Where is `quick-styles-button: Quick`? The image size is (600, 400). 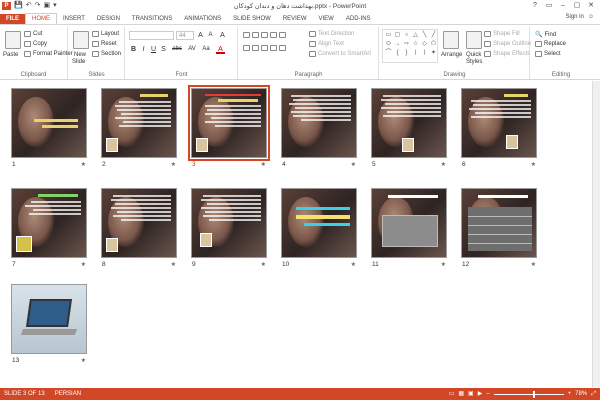
quick-styles-button: Quick is located at coordinates (473, 55).